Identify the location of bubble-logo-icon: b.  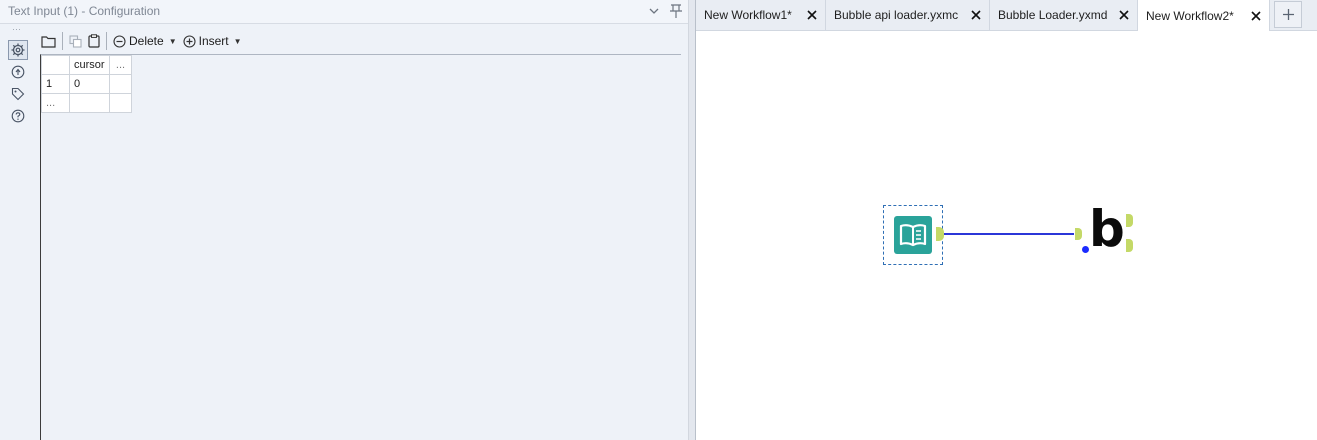
(1107, 229).